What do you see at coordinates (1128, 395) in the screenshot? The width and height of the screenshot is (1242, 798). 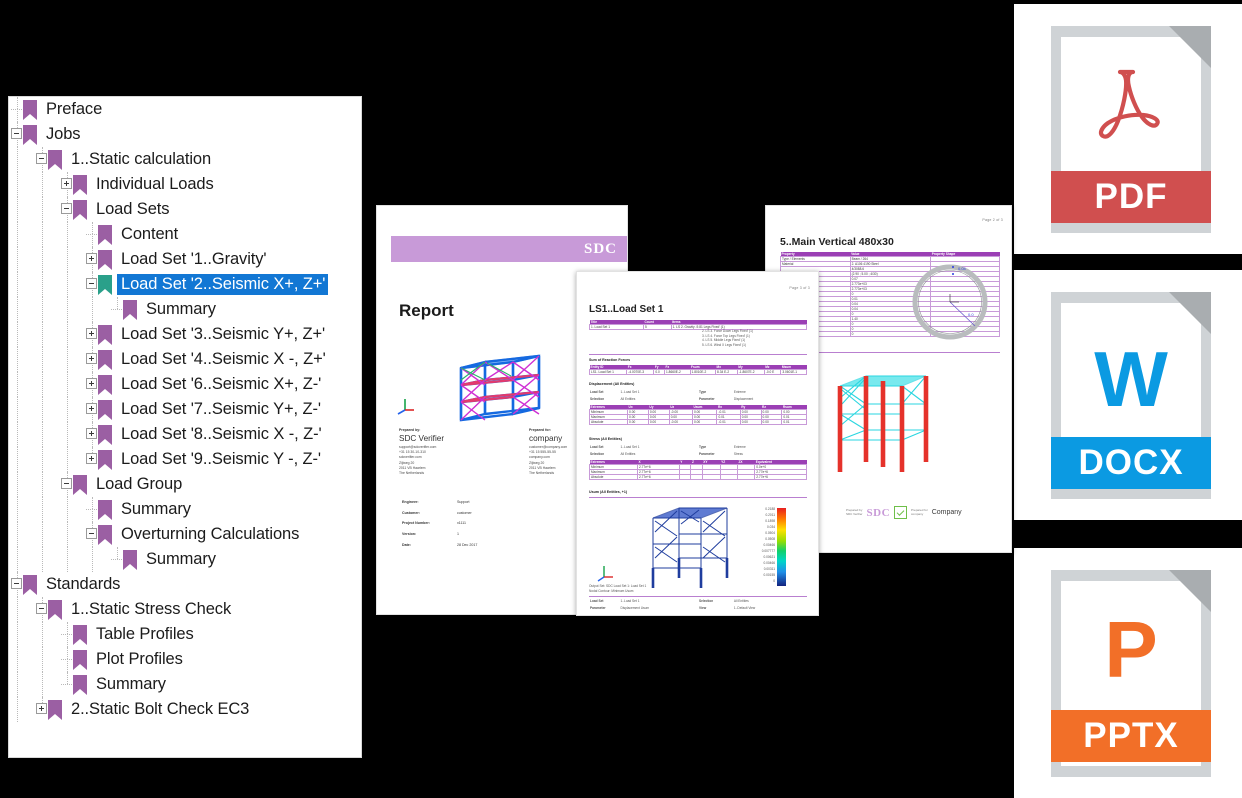 I see `file-icon-docx: W DOCX` at bounding box center [1128, 395].